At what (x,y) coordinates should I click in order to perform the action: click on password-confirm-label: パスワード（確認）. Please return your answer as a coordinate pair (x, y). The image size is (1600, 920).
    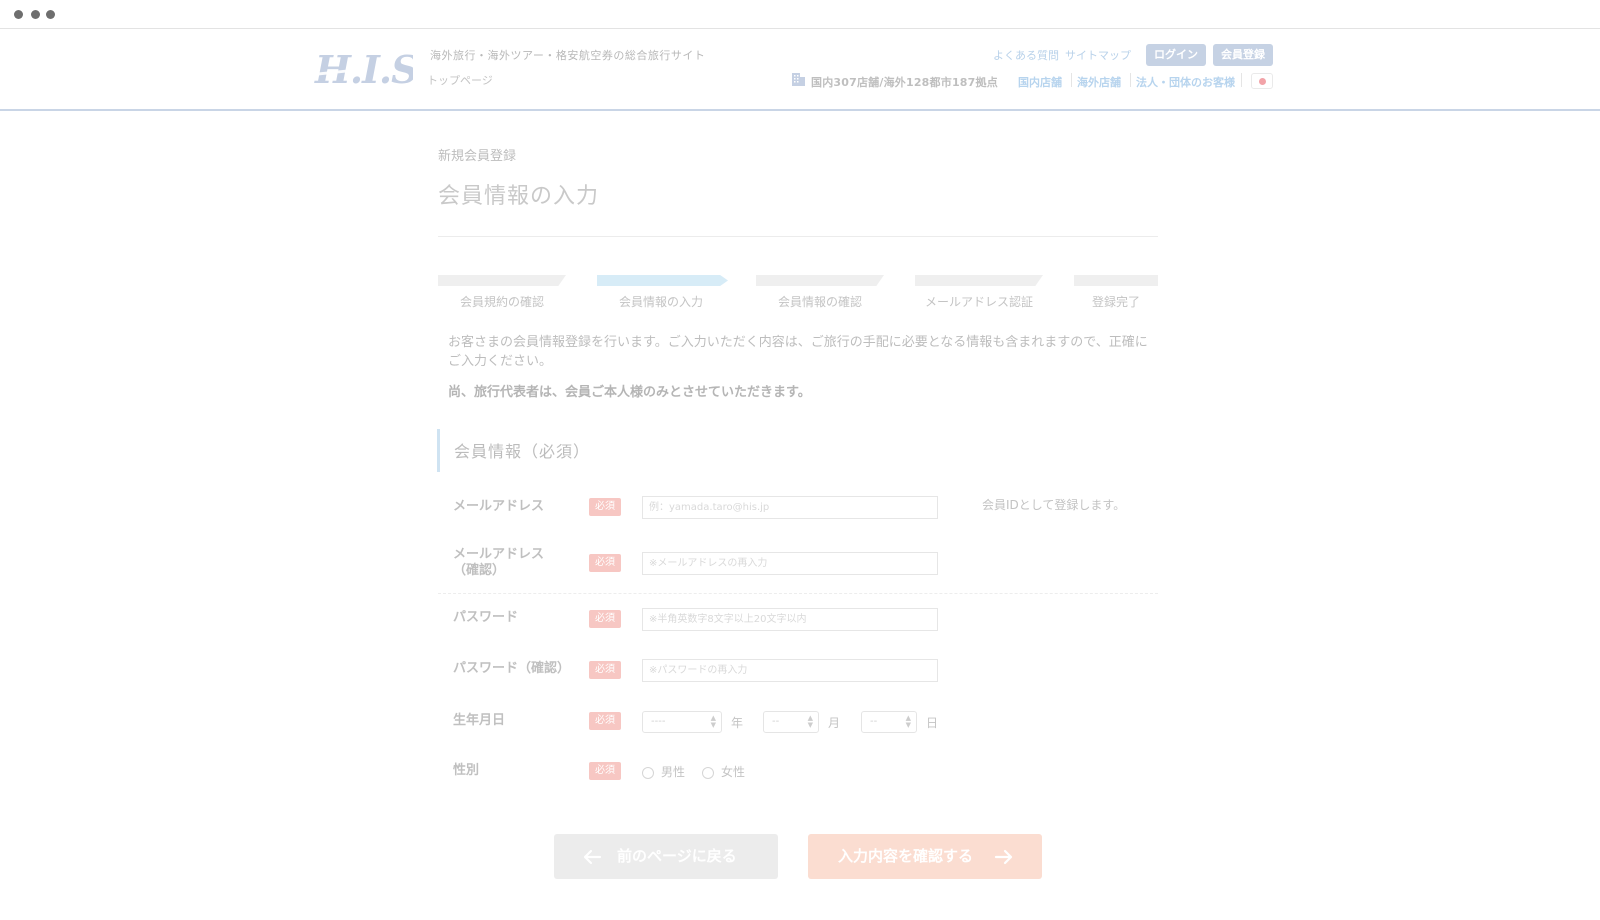
    Looking at the image, I should click on (512, 668).